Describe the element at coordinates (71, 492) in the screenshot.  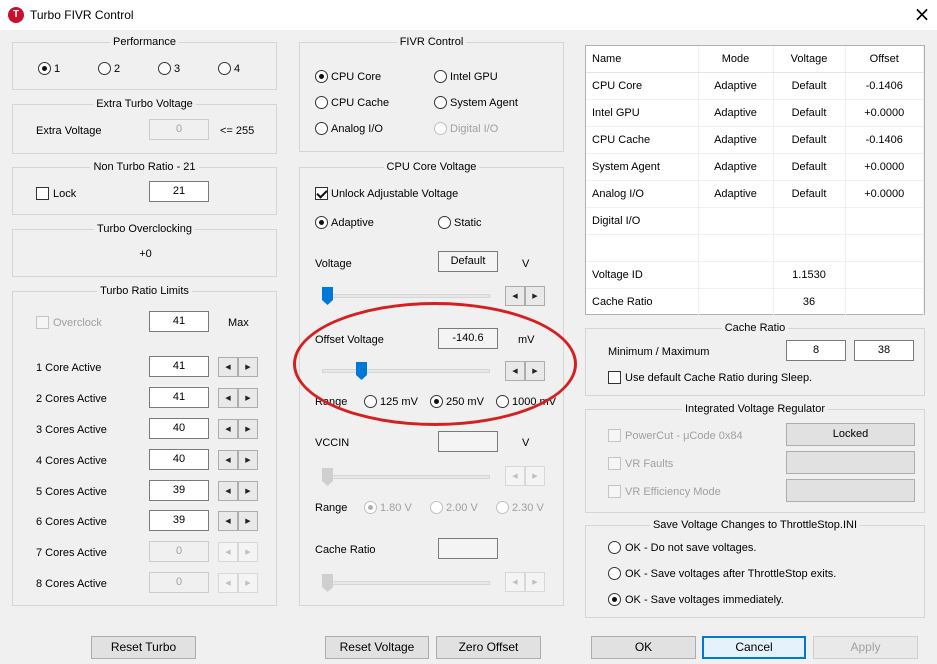
I see `core-5-label: 5 Cores Active` at that location.